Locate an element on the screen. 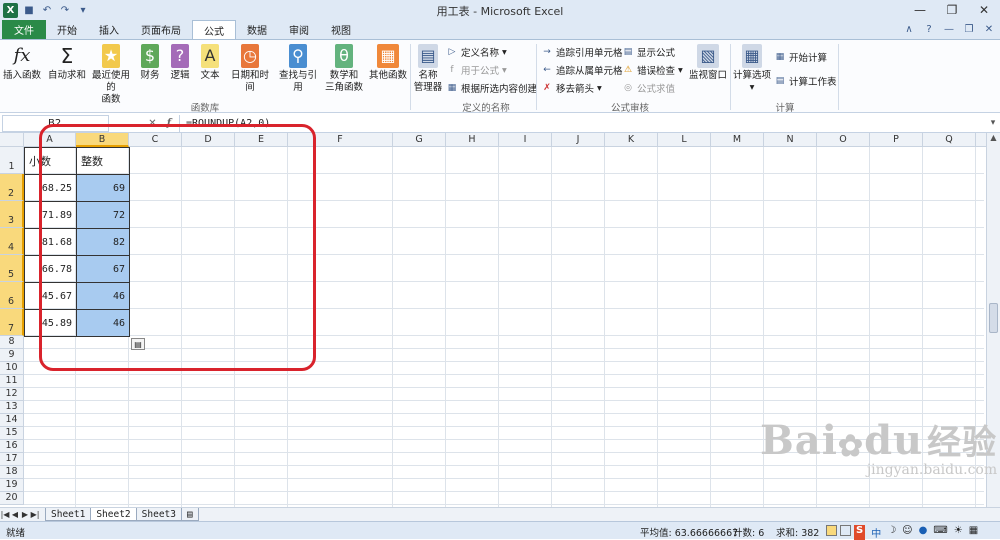 This screenshot has width=1000, height=540. save-icon: ■ is located at coordinates (29, 10).